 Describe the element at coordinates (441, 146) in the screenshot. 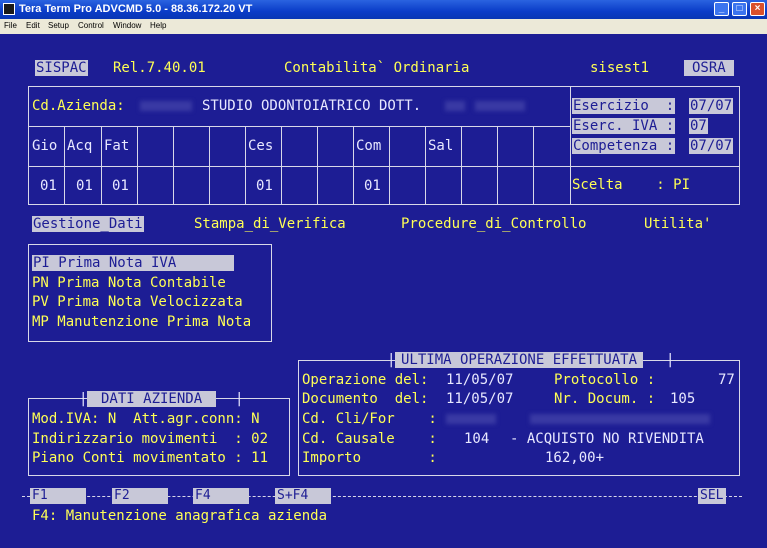

I see `grid-header-sal: Sal` at that location.